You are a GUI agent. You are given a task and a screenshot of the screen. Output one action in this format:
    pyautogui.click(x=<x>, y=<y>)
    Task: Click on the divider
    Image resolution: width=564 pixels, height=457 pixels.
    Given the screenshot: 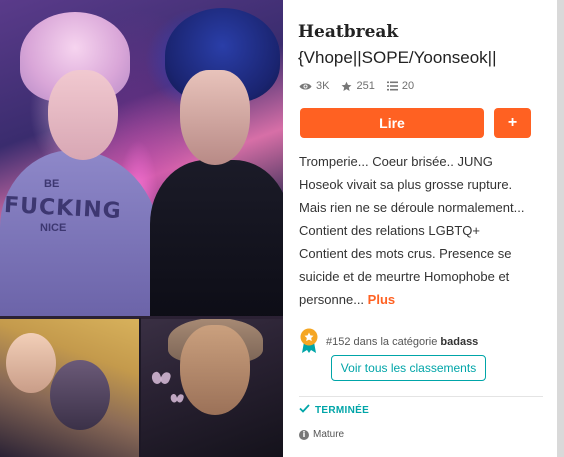 What is the action you would take?
    pyautogui.click(x=421, y=396)
    